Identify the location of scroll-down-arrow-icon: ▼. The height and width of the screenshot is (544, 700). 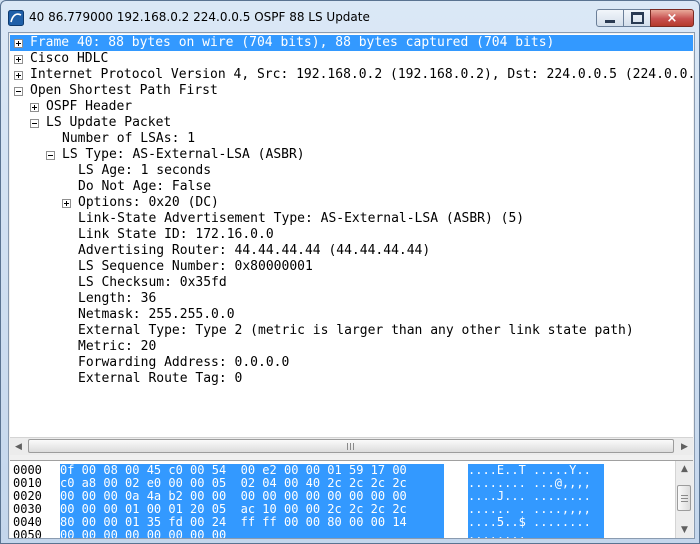
(684, 530).